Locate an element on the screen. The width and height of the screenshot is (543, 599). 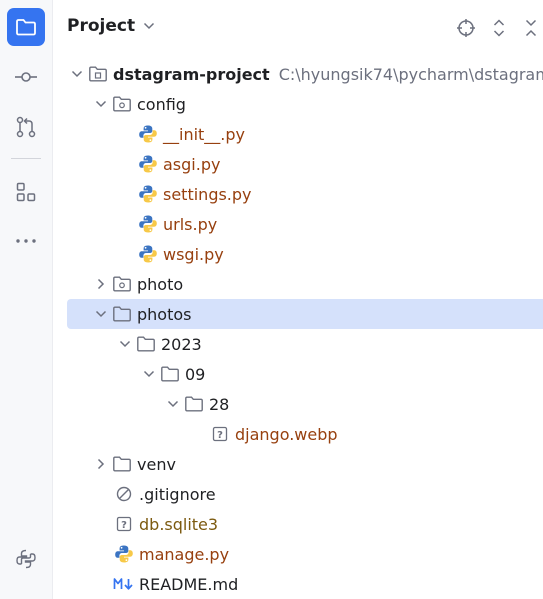
project-view-selector: Project is located at coordinates (111, 26).